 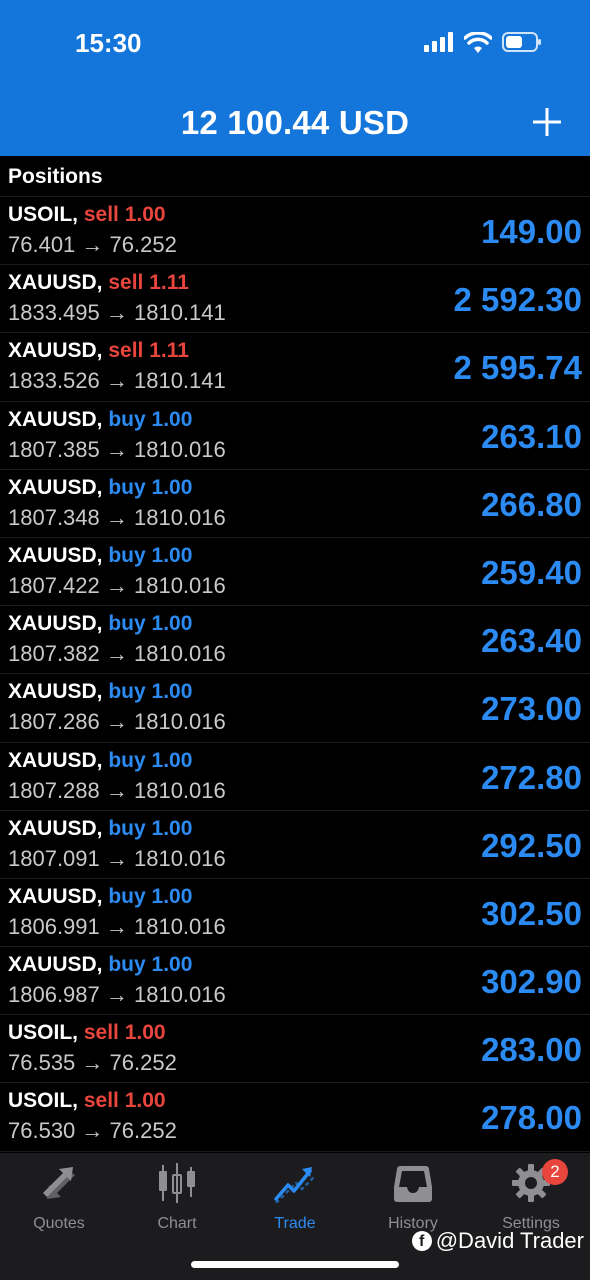 I want to click on position-prices: 1807.091 → 1810.016, so click(x=117, y=858).